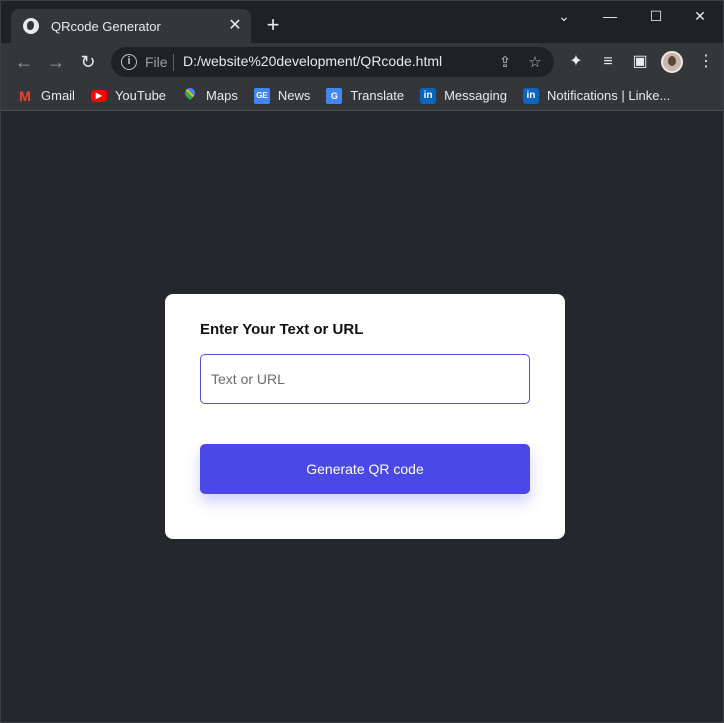 The width and height of the screenshot is (724, 723). I want to click on bookmark-translate: G Translate, so click(365, 95).